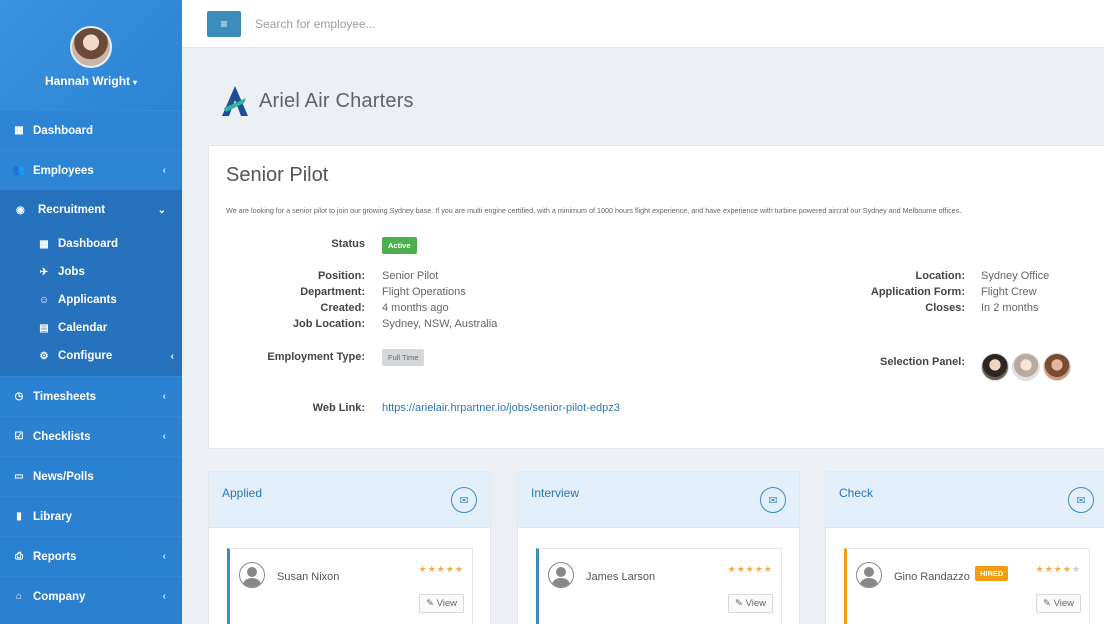 This screenshot has height=624, width=1104. I want to click on sidebar-subitem-label: Jobs, so click(71, 272).